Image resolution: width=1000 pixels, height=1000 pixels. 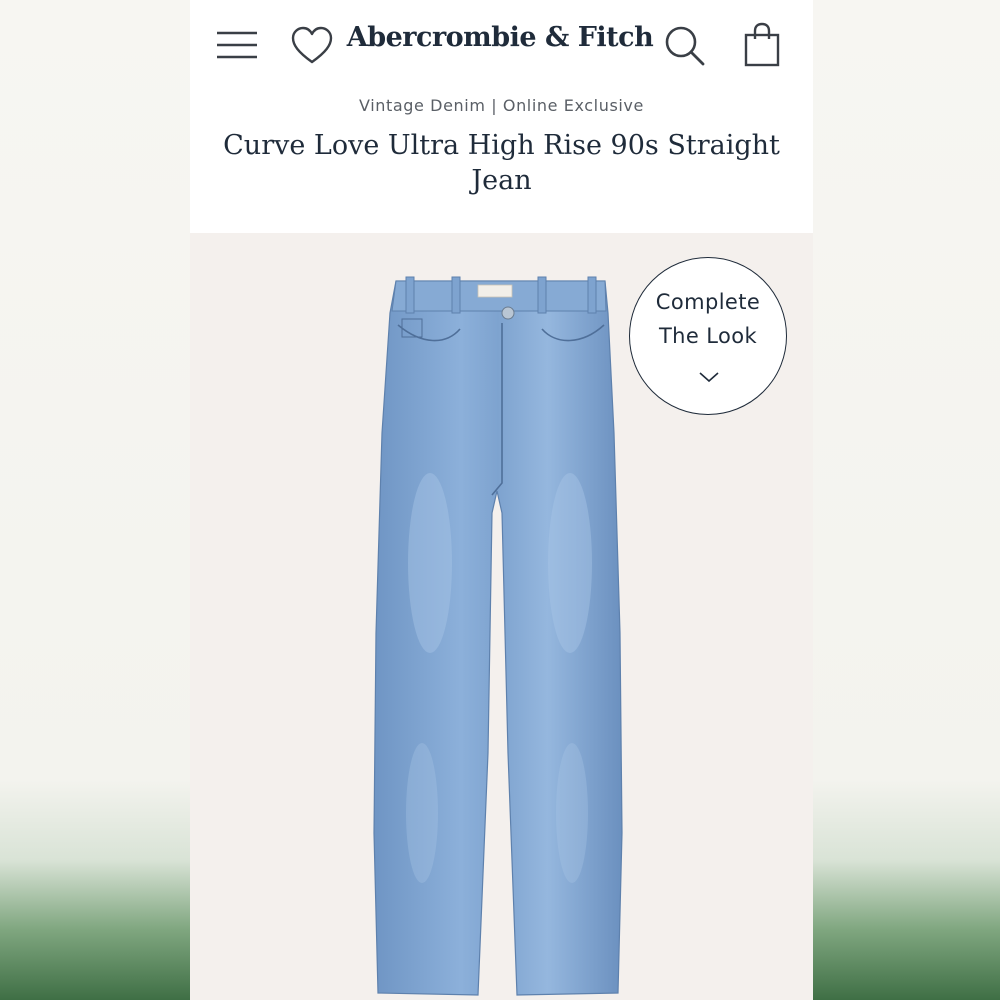 I want to click on search-icon, so click(x=685, y=46).